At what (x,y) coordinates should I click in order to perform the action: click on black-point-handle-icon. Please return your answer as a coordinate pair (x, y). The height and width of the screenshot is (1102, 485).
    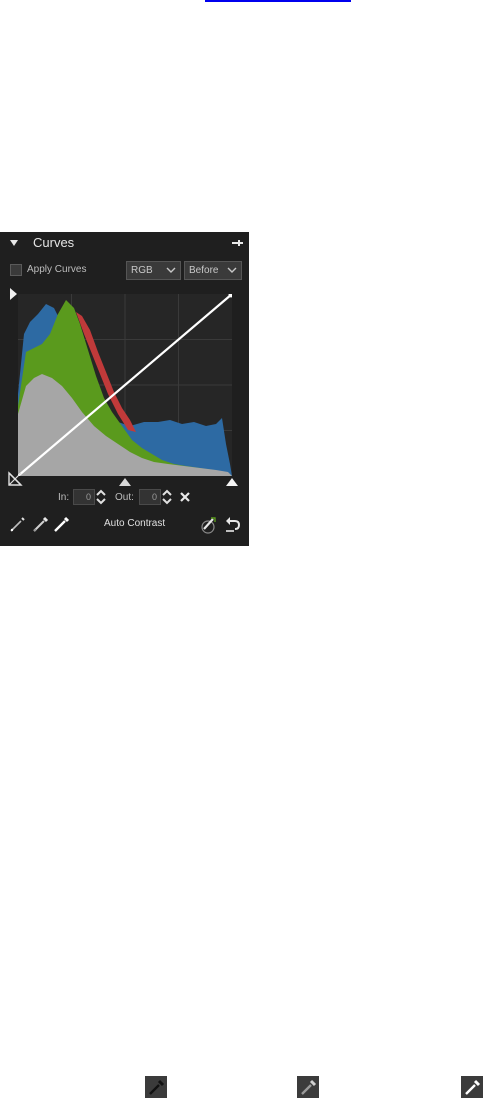
    Looking at the image, I should click on (16, 478).